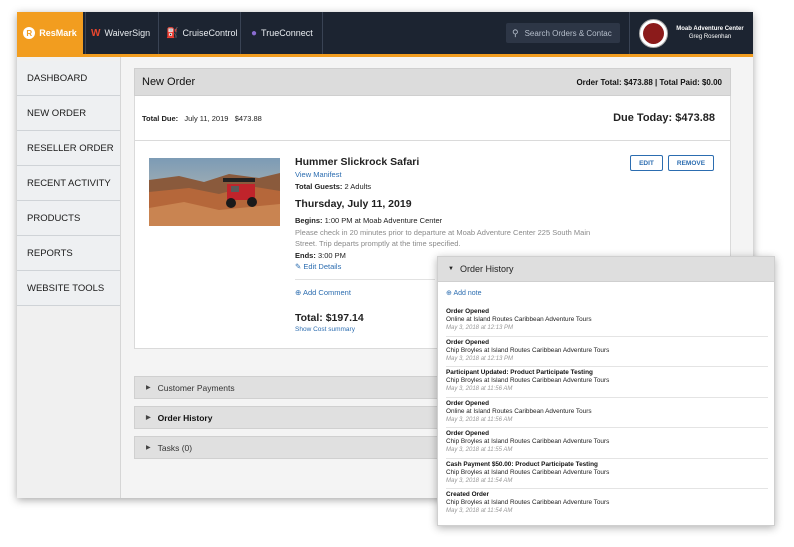 The width and height of the screenshot is (794, 547). Describe the element at coordinates (329, 318) in the screenshot. I see `item-total: Total: $197.14` at that location.